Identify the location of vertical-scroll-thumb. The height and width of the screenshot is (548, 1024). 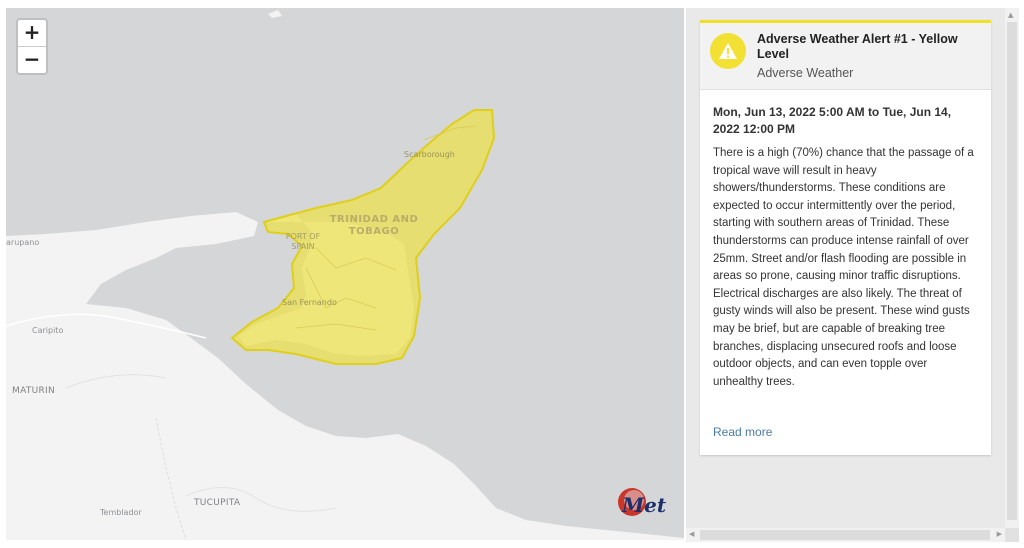
(1012, 271).